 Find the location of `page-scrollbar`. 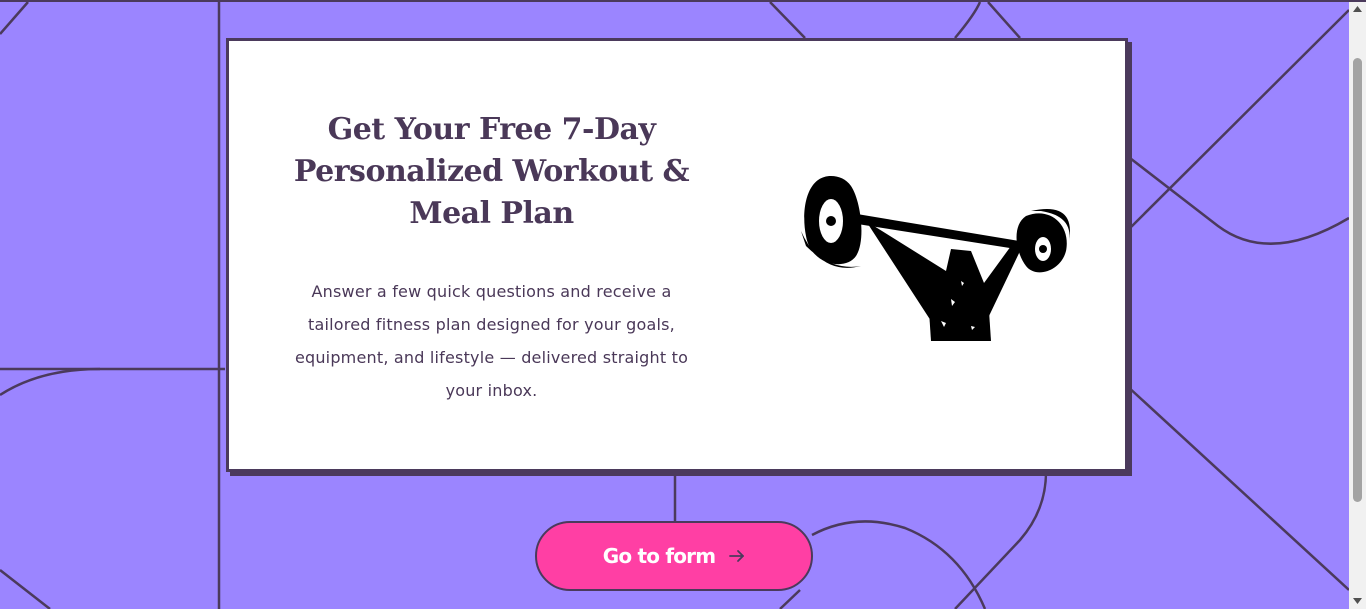

page-scrollbar is located at coordinates (1357, 304).